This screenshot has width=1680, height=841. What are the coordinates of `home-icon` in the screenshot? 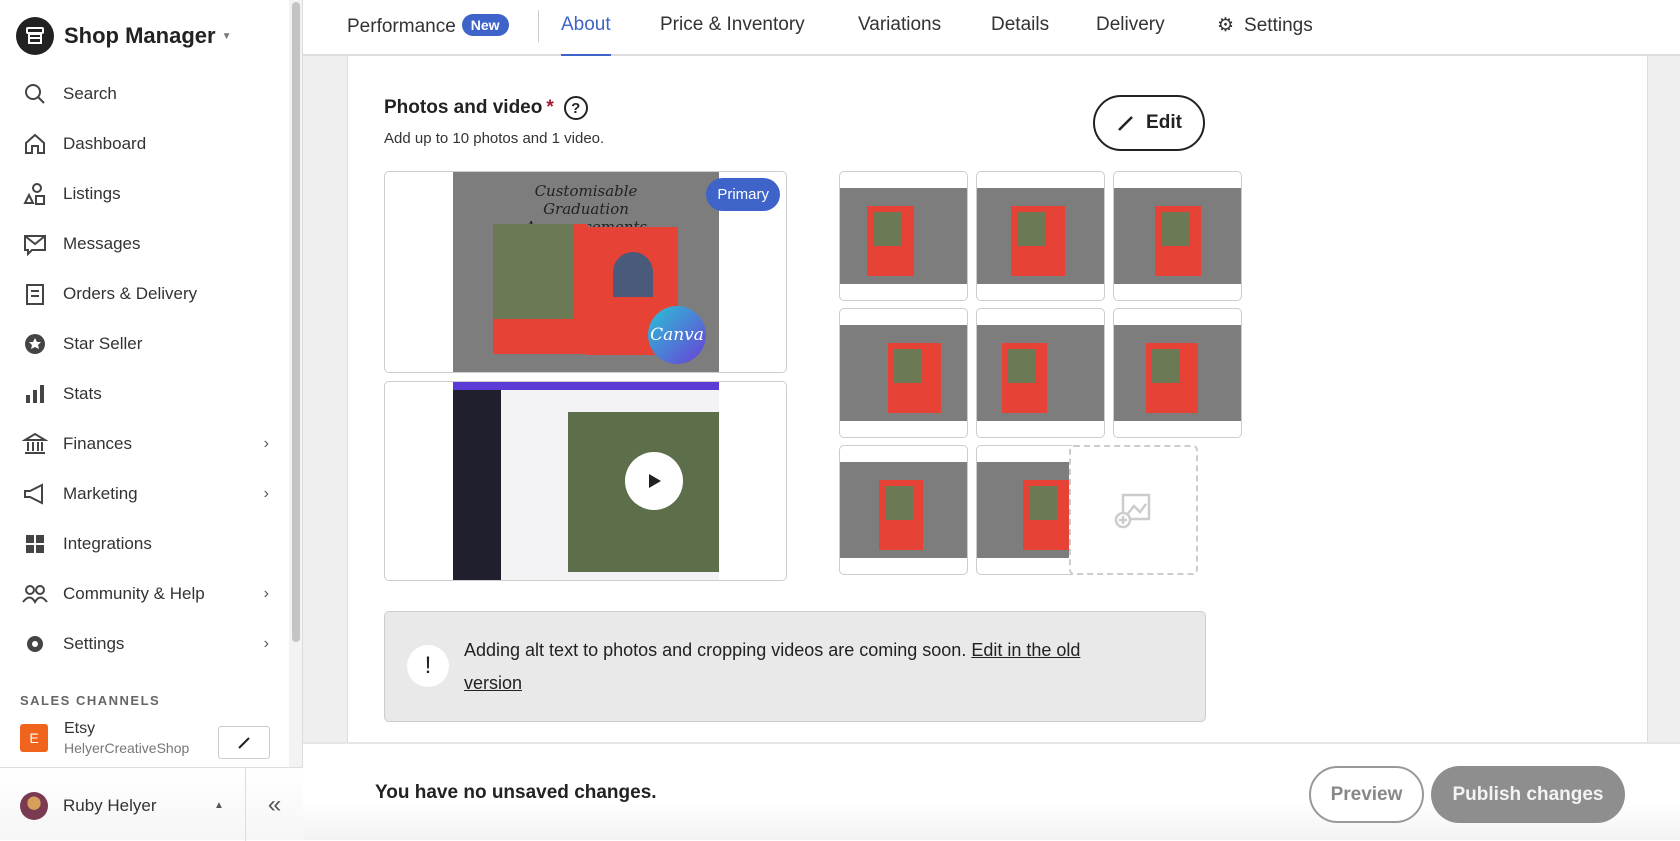 It's located at (35, 144).